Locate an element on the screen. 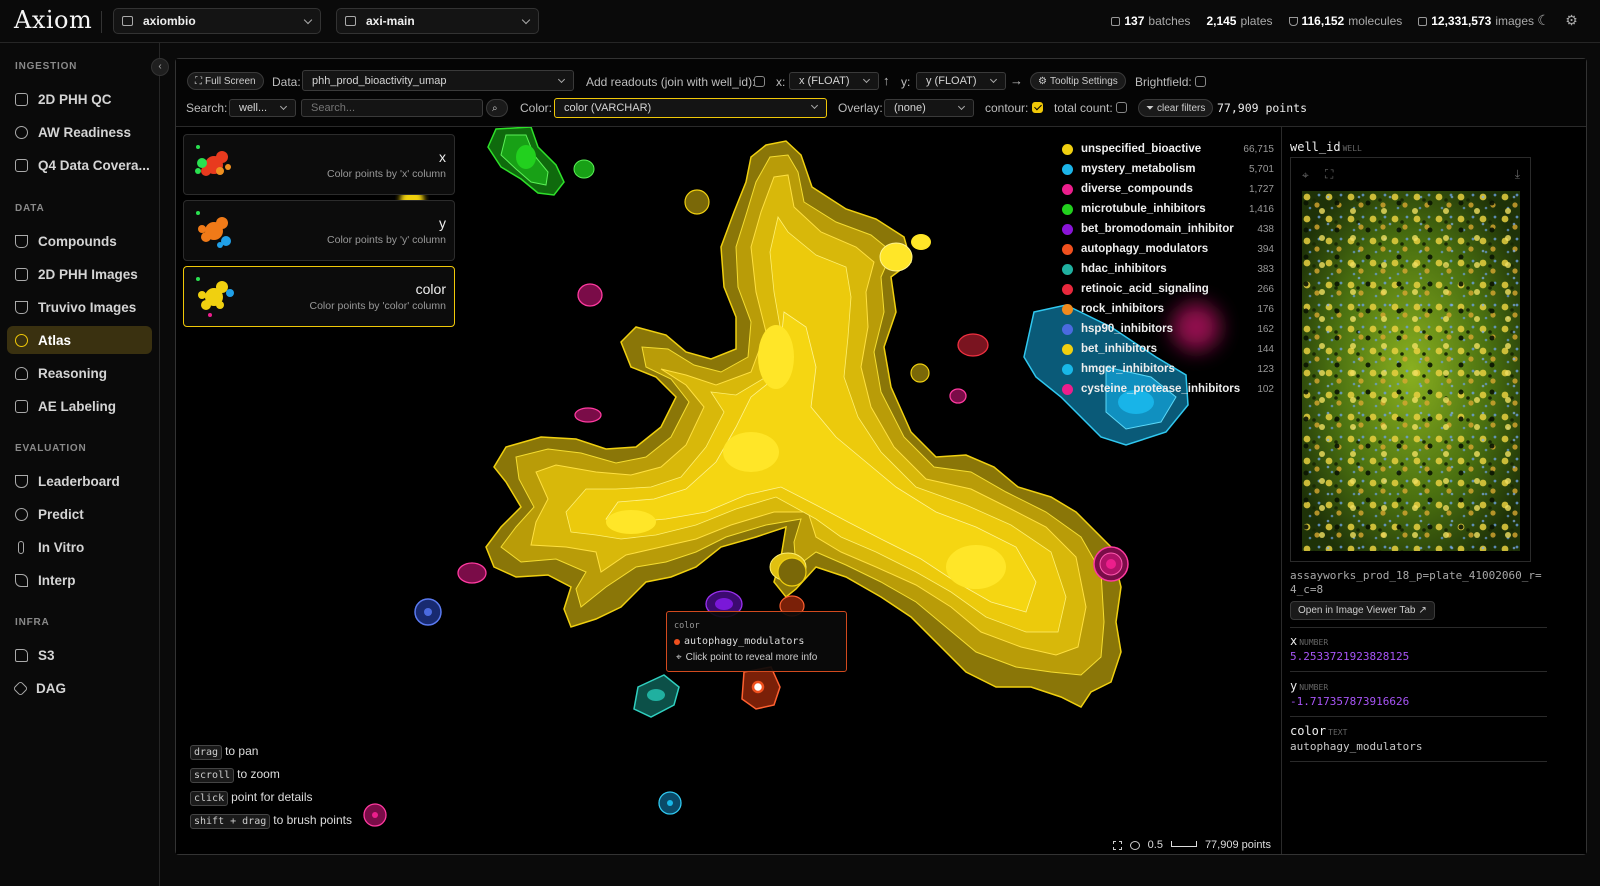 This screenshot has width=1600, height=886. search-input is located at coordinates (392, 108).